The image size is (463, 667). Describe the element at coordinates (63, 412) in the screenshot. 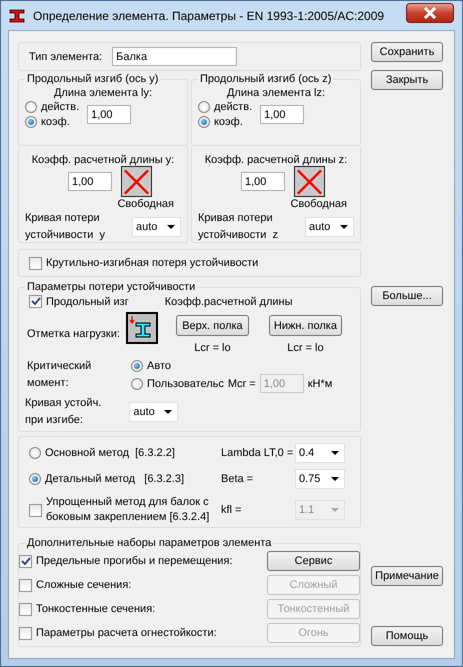

I see `field-label: Кривая устойч. при изгибе:` at that location.